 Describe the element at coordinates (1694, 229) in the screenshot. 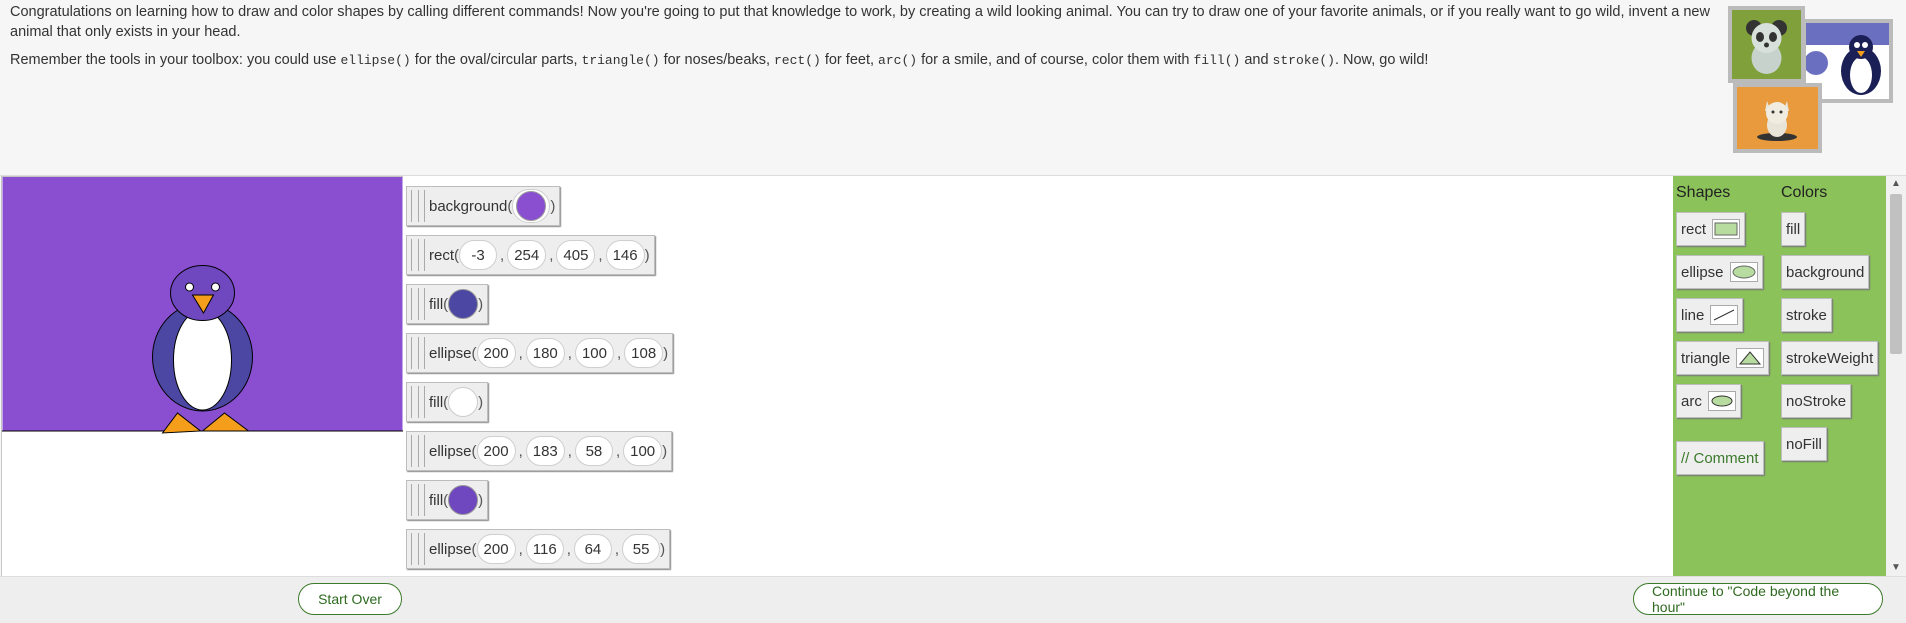

I see `toolbox-block-label: rect` at that location.